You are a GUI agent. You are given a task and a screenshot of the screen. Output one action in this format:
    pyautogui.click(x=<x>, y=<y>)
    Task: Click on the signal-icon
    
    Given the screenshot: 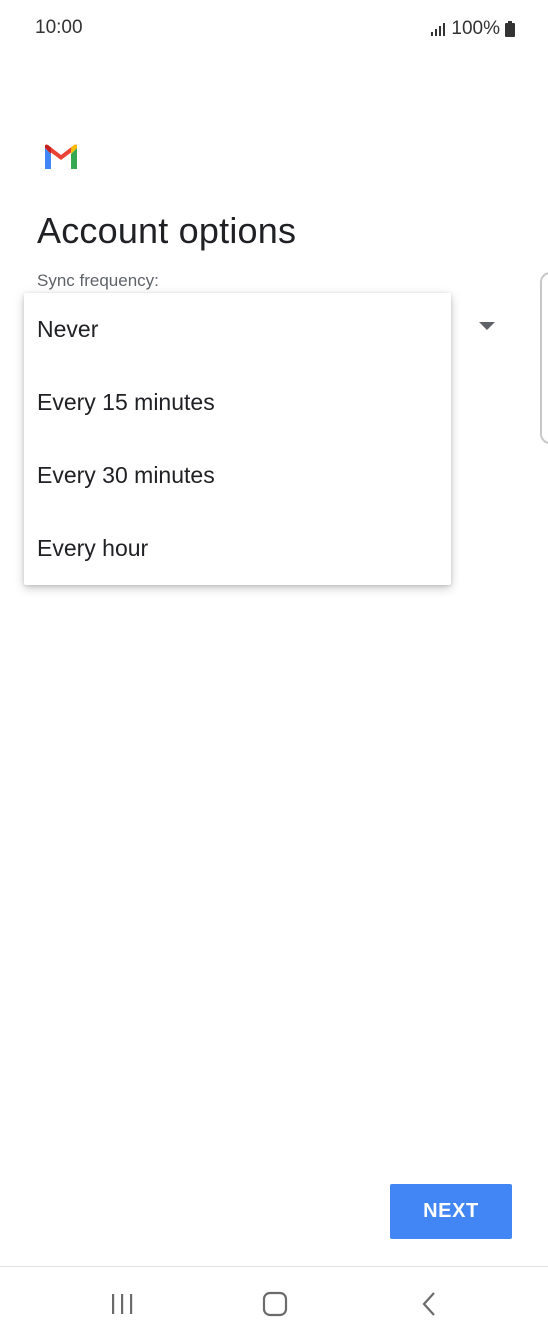 What is the action you would take?
    pyautogui.click(x=438, y=29)
    